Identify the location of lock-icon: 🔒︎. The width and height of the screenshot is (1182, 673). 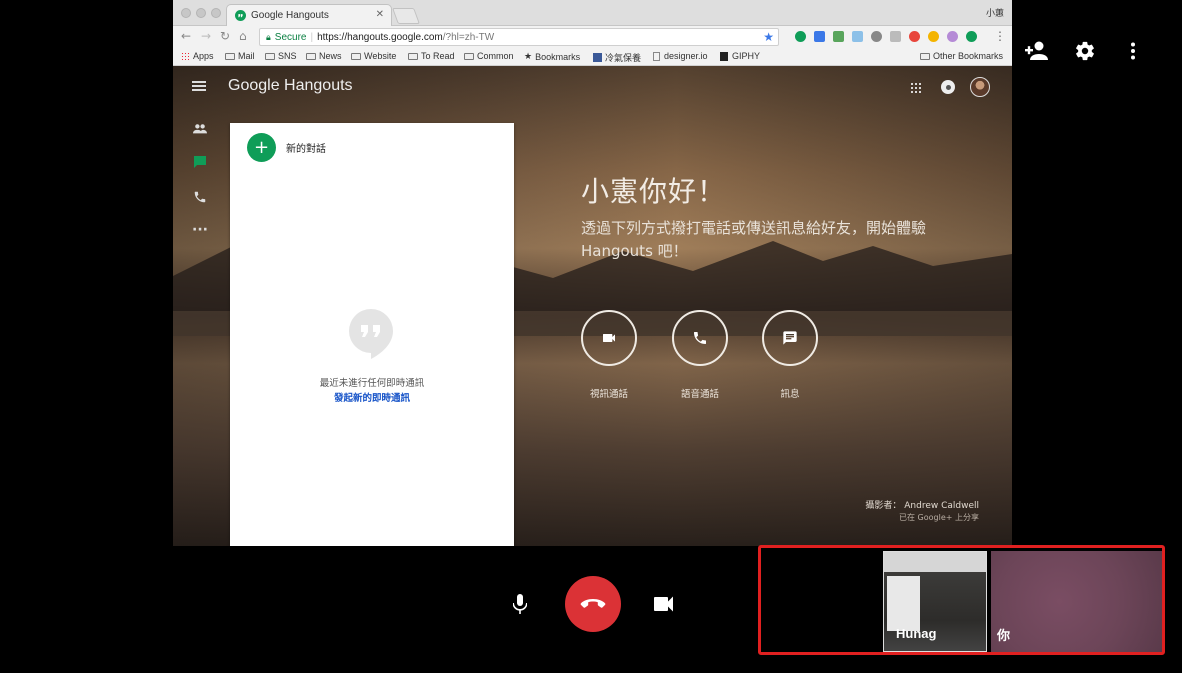
(268, 36).